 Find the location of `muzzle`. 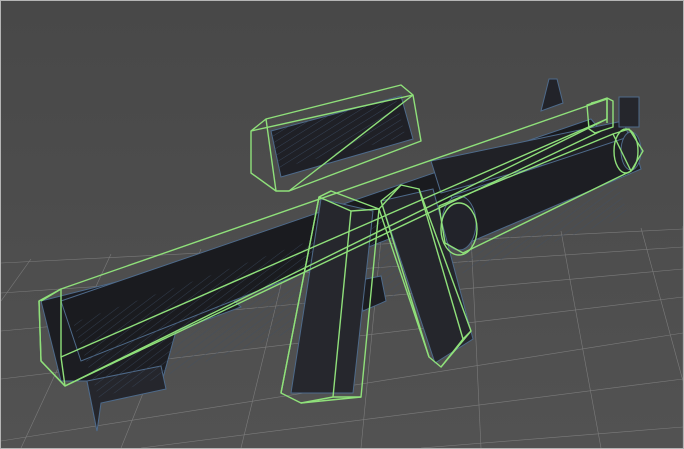

muzzle is located at coordinates (629, 112).